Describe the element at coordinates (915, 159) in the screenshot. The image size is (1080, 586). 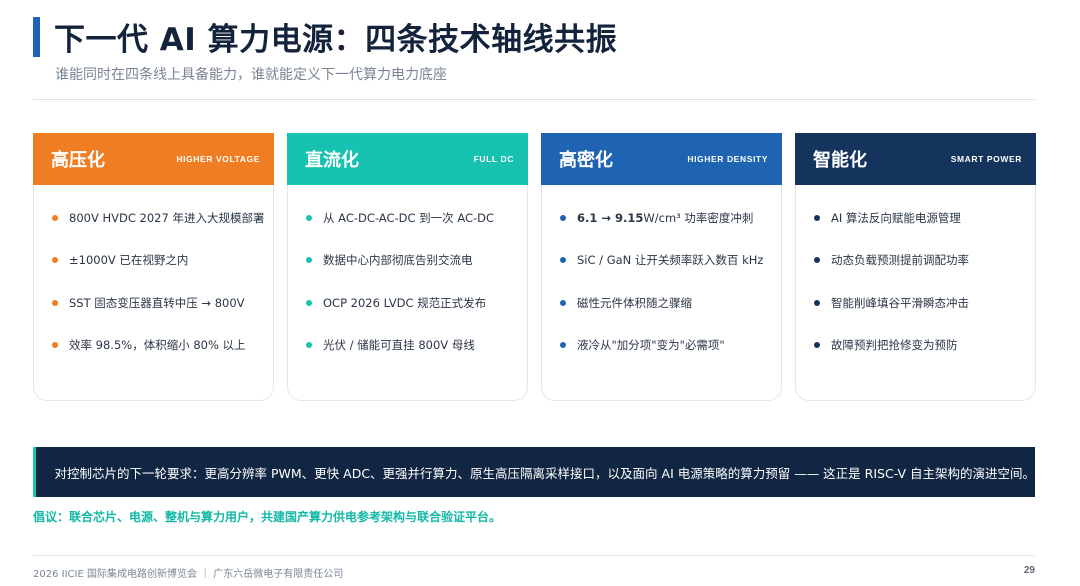
I see `card-header-smart-power: 智能化 SMART POWER` at that location.